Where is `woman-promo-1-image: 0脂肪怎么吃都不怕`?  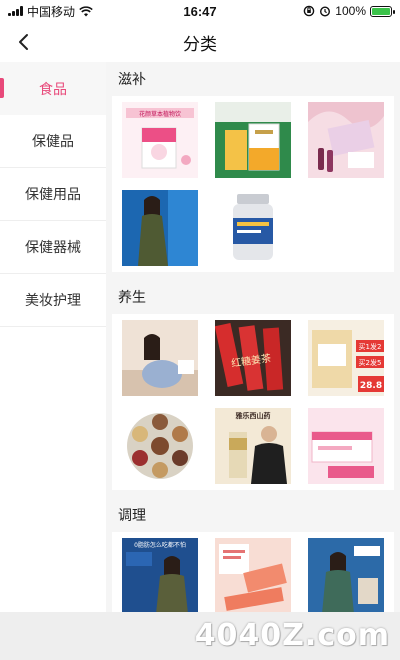
woman-promo-1-image: 0脂肪怎么吃都不怕 is located at coordinates (159, 575).